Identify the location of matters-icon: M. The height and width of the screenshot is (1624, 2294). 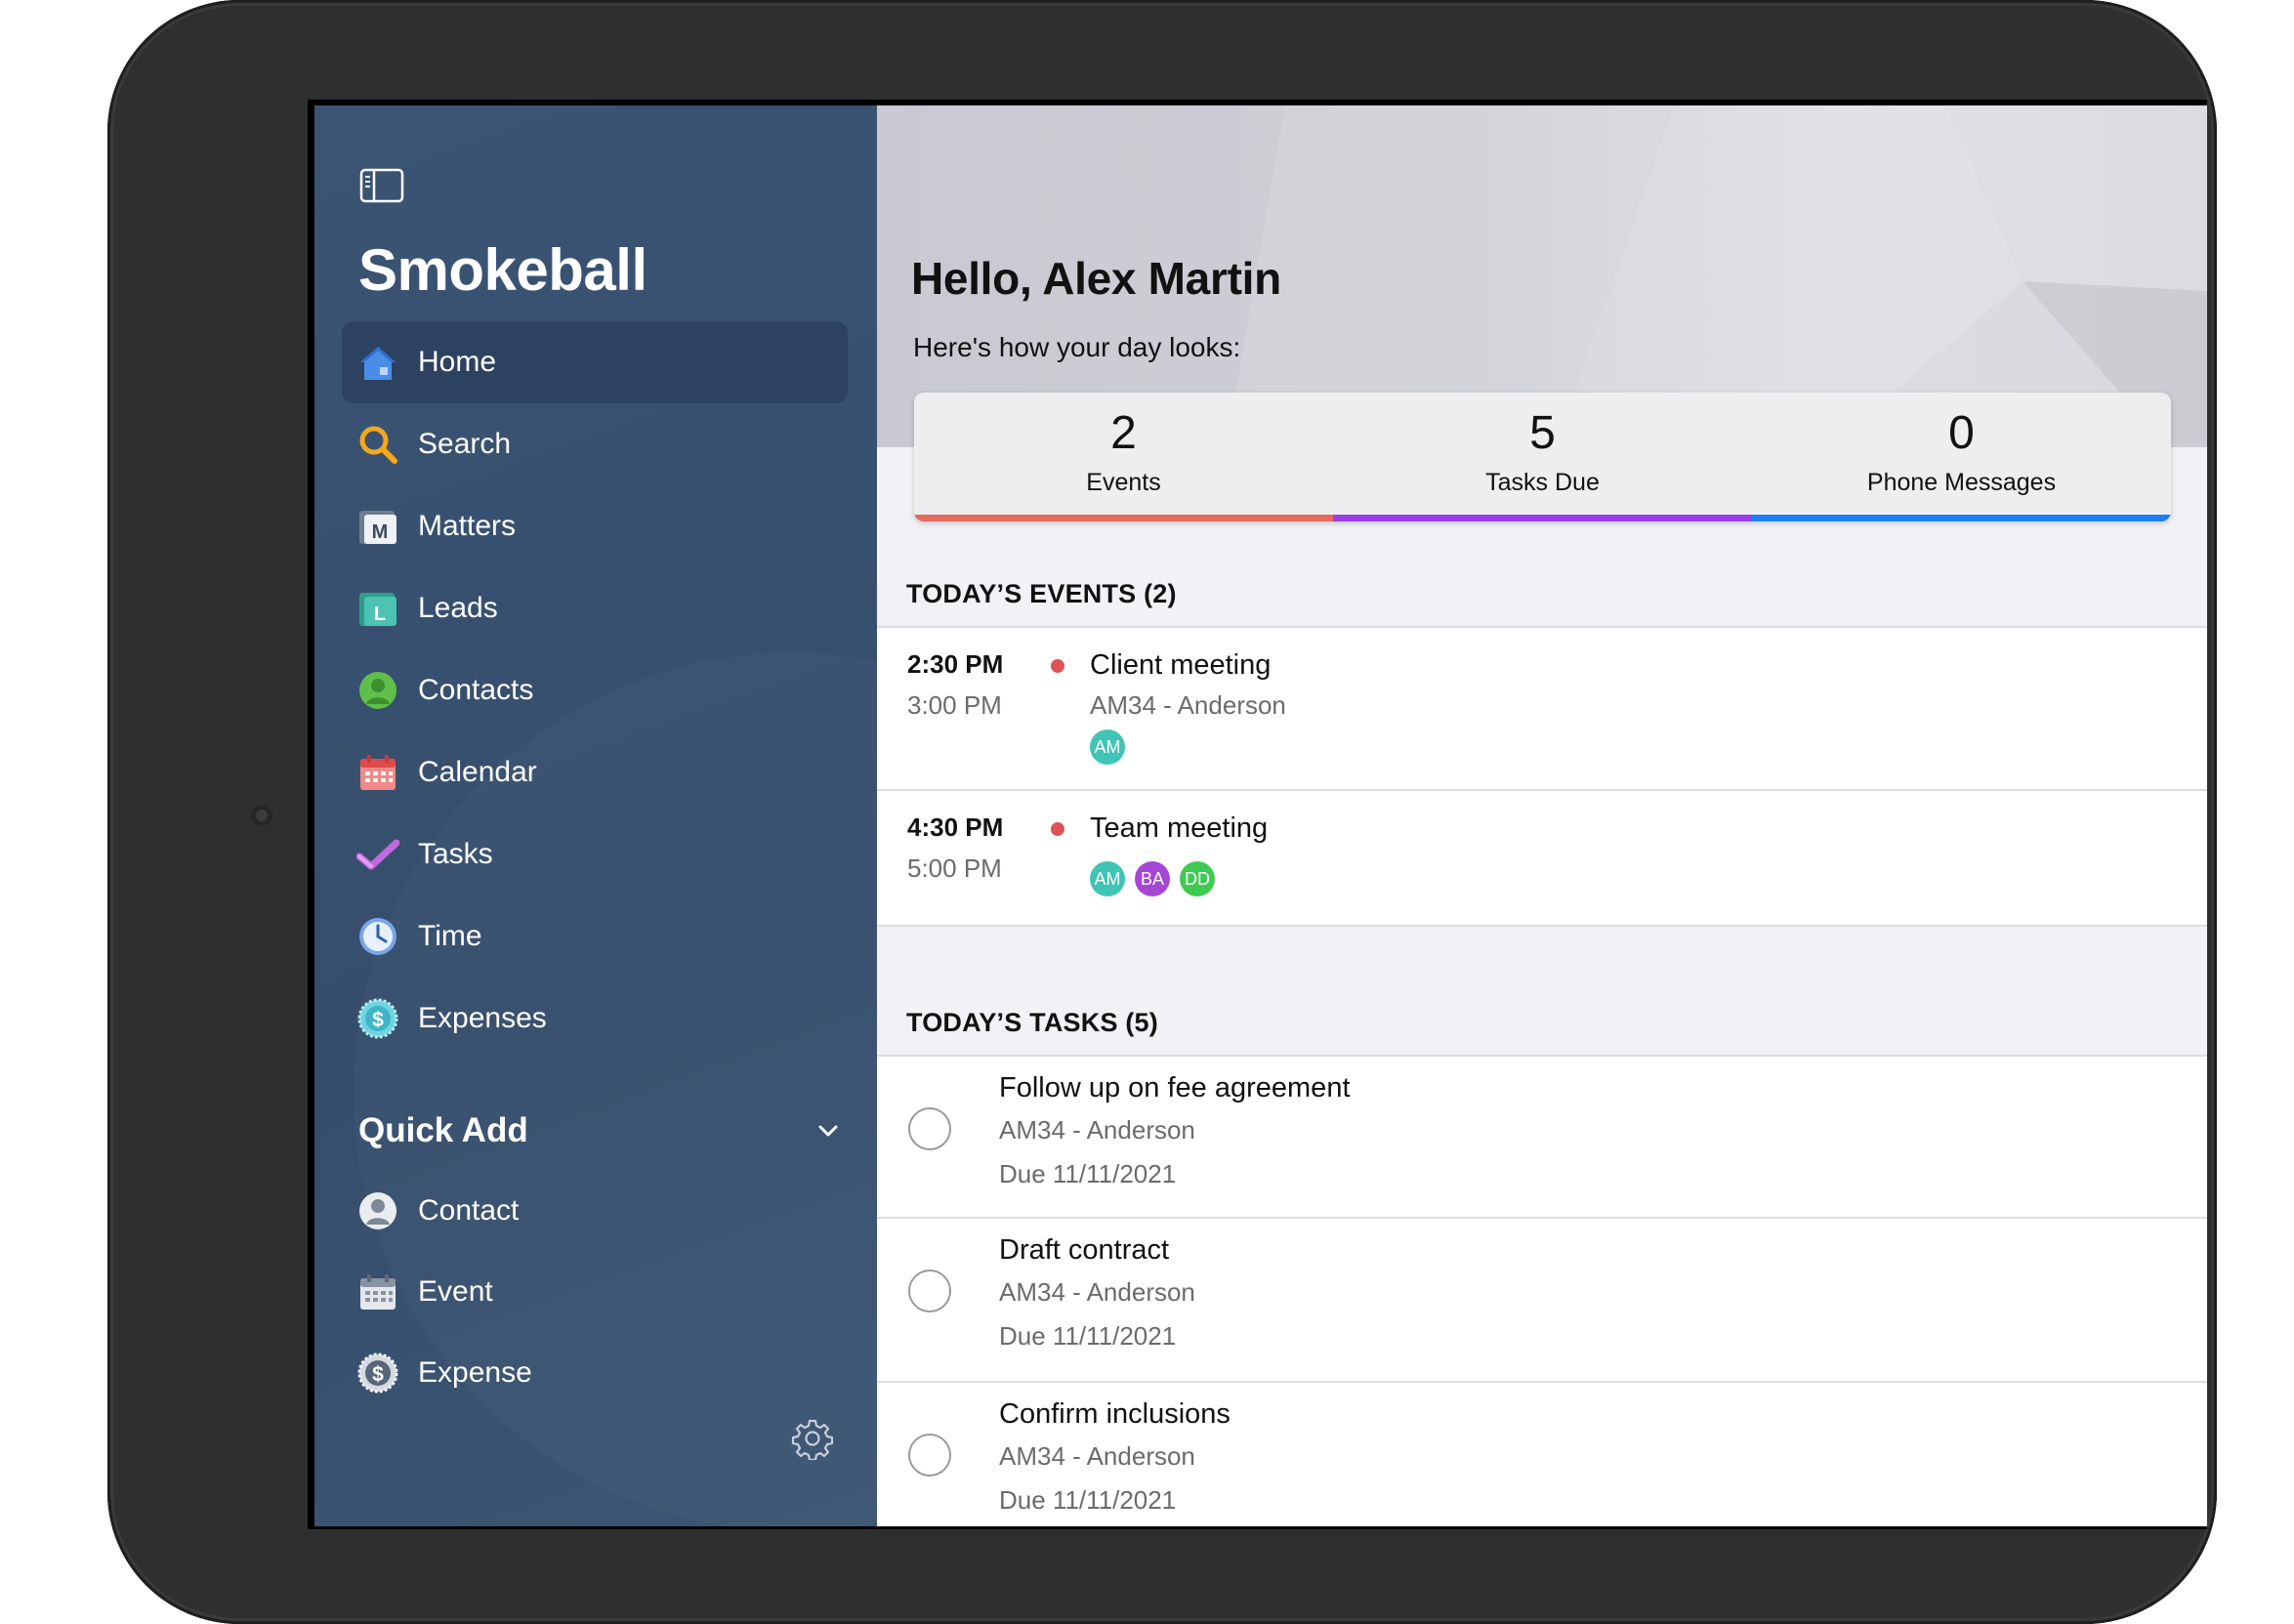
(377, 527).